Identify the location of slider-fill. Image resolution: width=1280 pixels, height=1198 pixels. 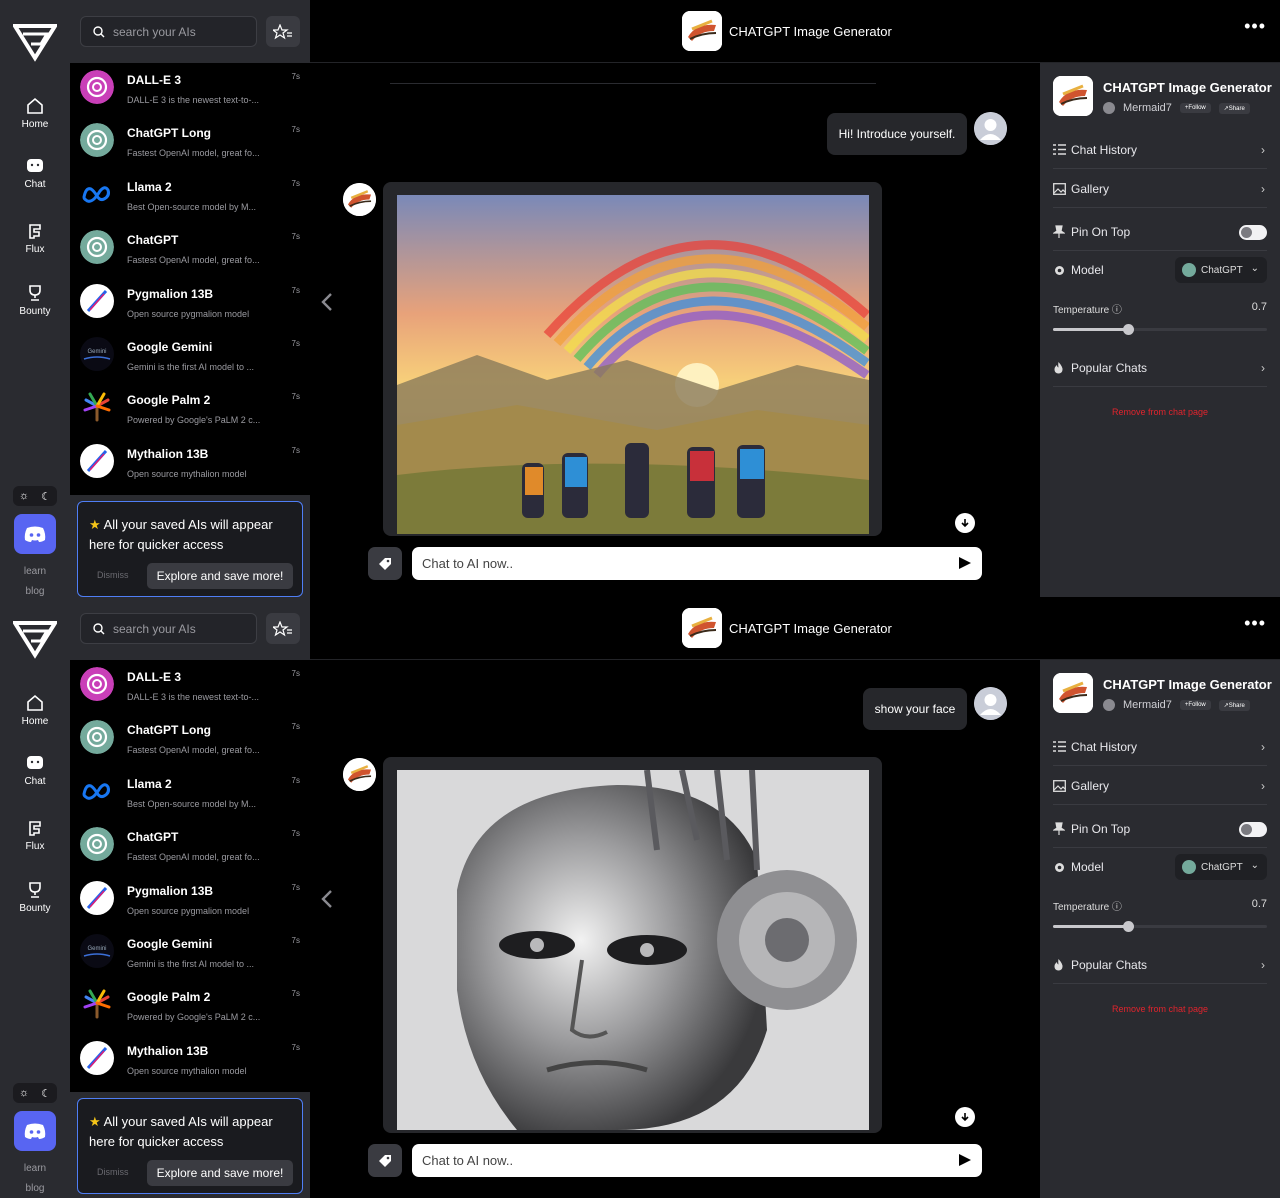
(1090, 926).